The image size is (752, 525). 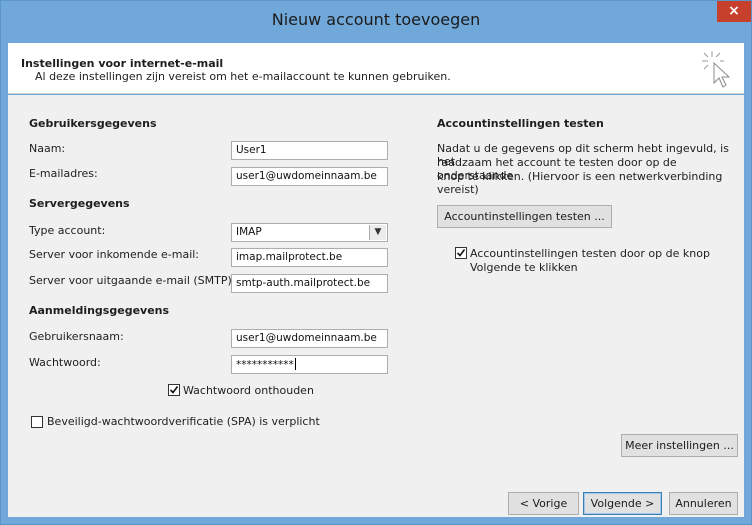 What do you see at coordinates (93, 123) in the screenshot?
I see `user-info-heading: Gebruikersgegevens` at bounding box center [93, 123].